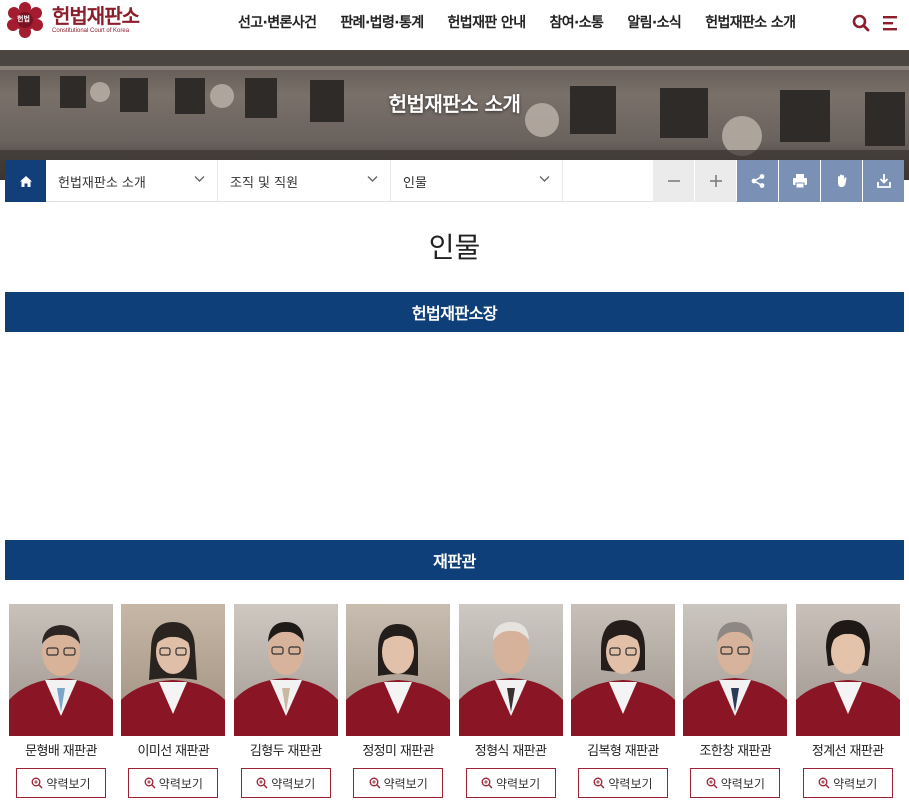 Image resolution: width=909 pixels, height=809 pixels. I want to click on search-icon, so click(861, 23).